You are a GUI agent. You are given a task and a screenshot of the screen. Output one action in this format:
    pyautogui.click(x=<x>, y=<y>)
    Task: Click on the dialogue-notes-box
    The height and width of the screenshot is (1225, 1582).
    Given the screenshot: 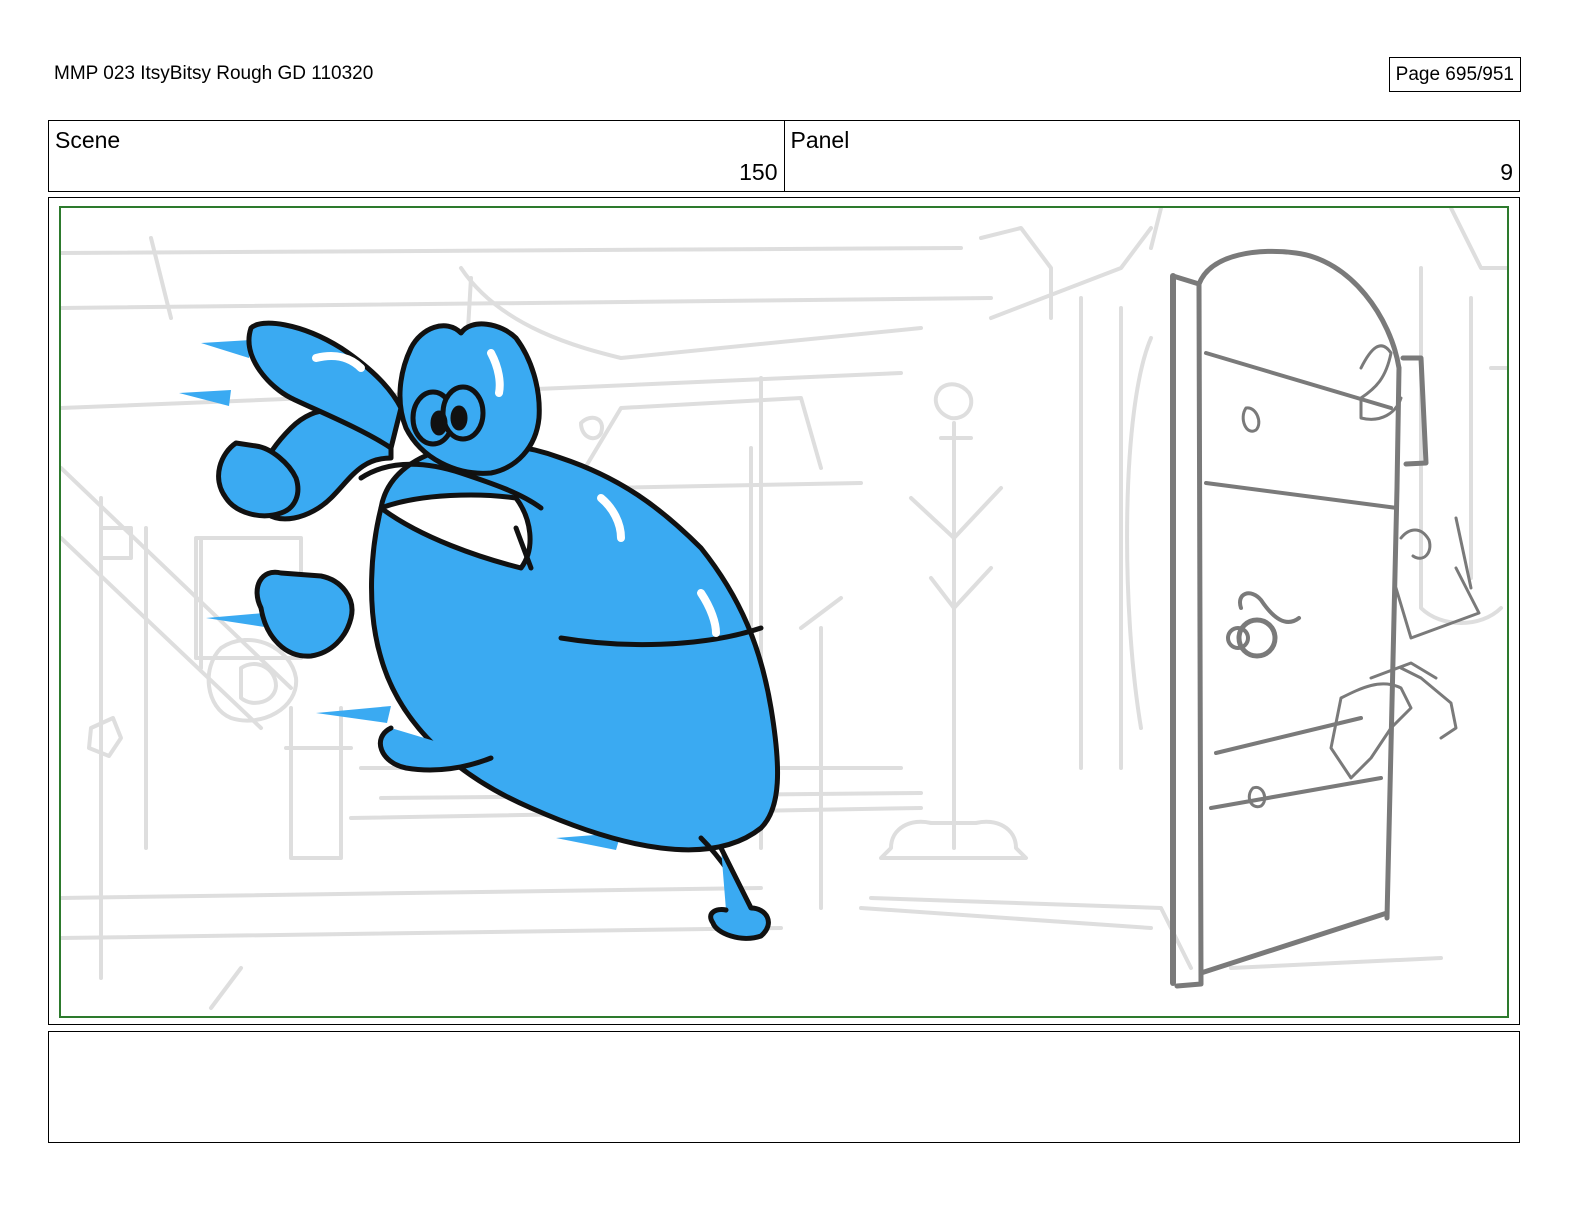 What is the action you would take?
    pyautogui.click(x=784, y=1087)
    